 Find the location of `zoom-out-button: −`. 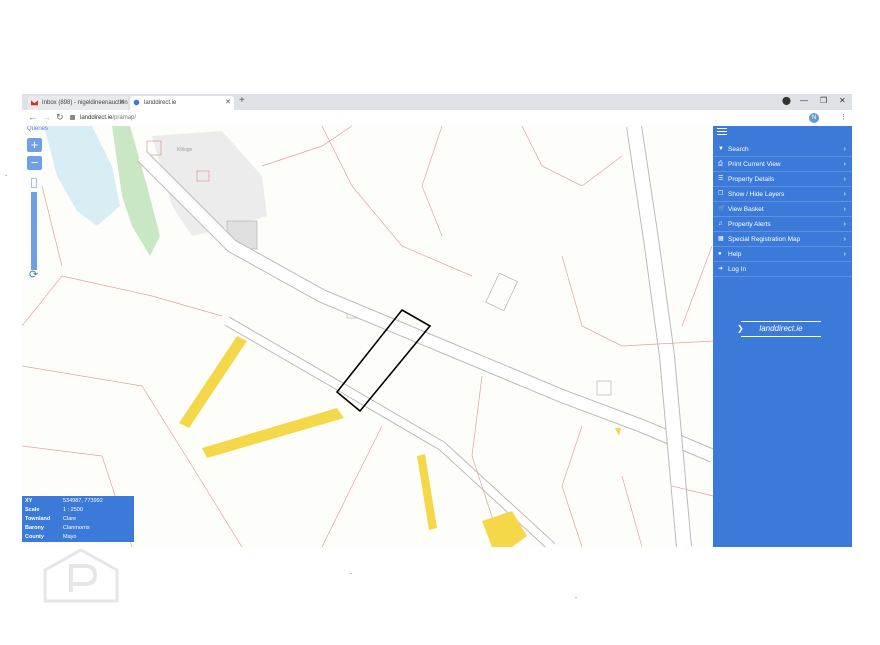

zoom-out-button: − is located at coordinates (34, 163).